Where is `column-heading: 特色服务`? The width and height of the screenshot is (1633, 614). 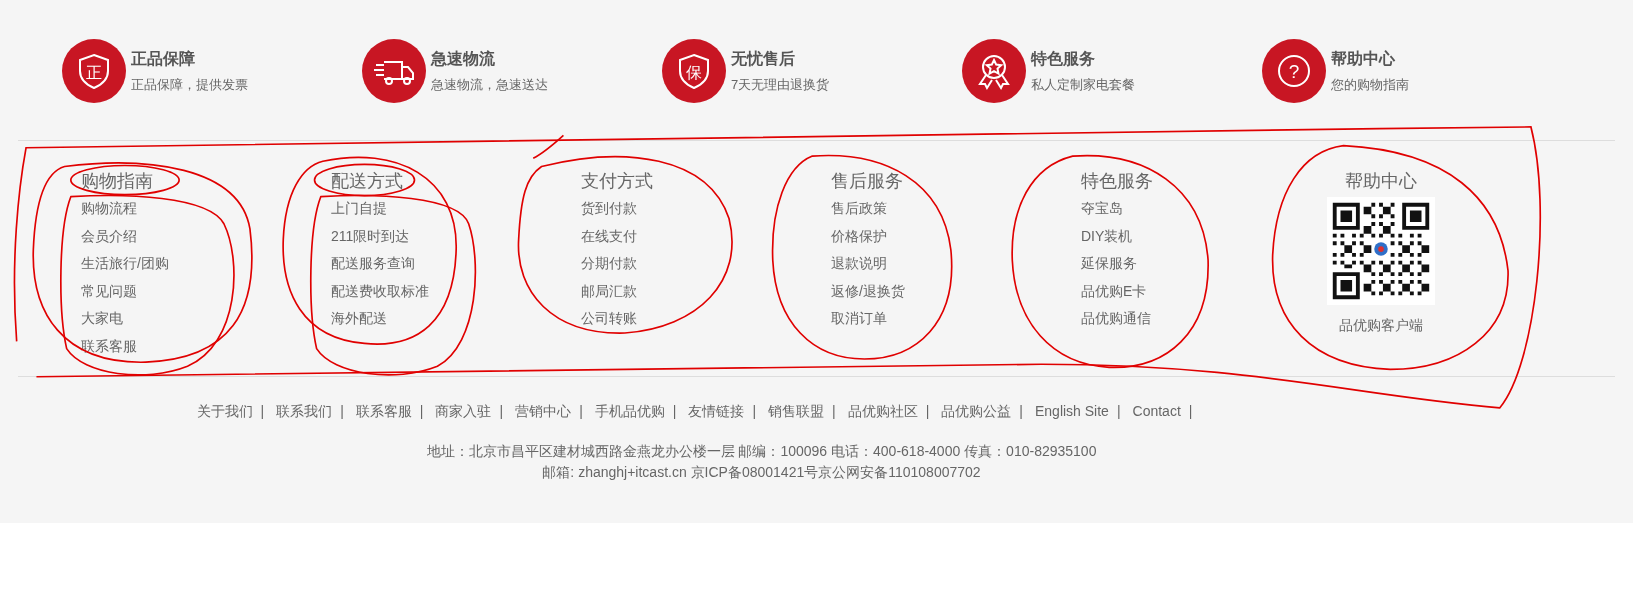 column-heading: 特色服务 is located at coordinates (1117, 181).